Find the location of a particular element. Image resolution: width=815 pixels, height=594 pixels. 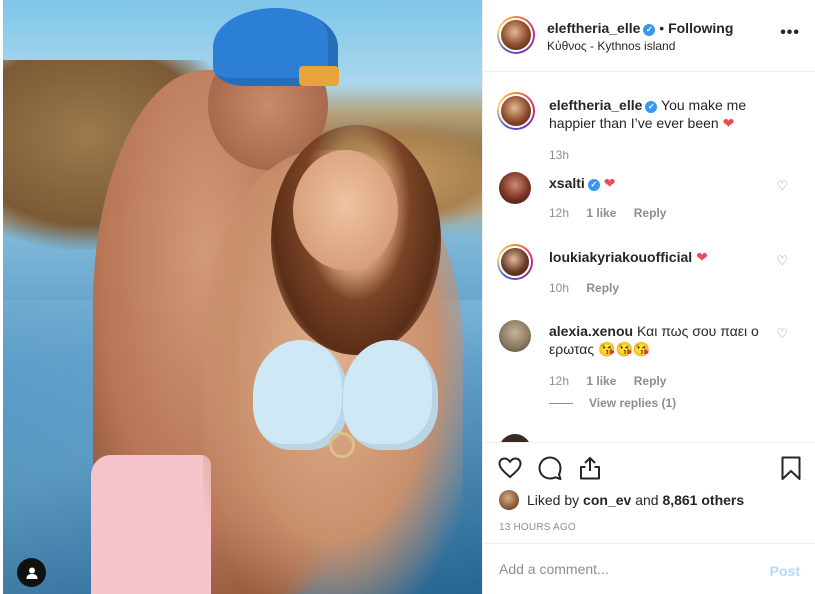

view-replies-button: View replies (1) is located at coordinates (612, 403).